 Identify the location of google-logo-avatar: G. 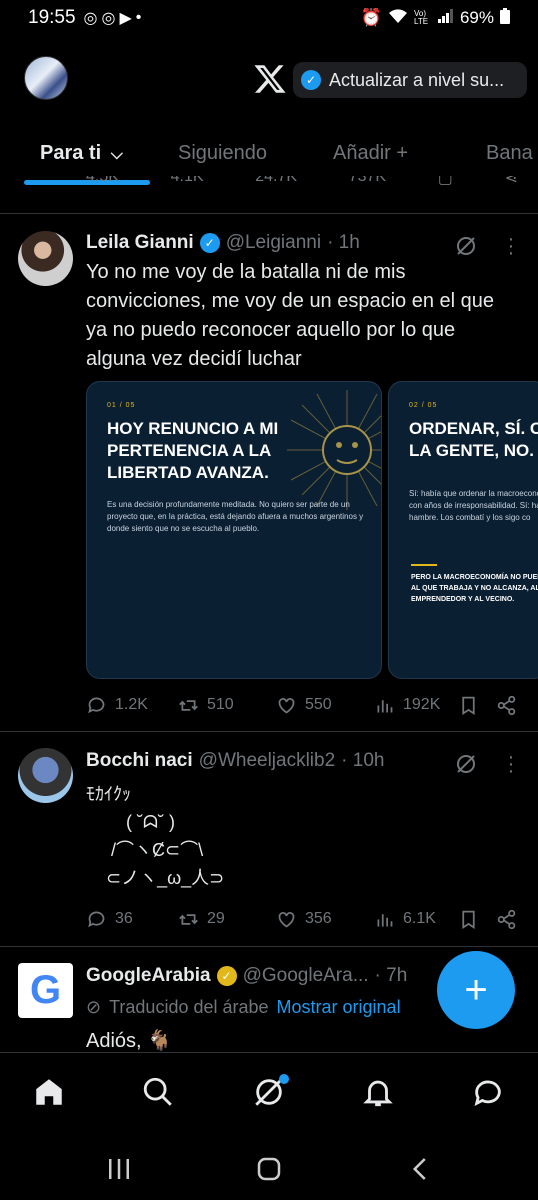
(45, 990).